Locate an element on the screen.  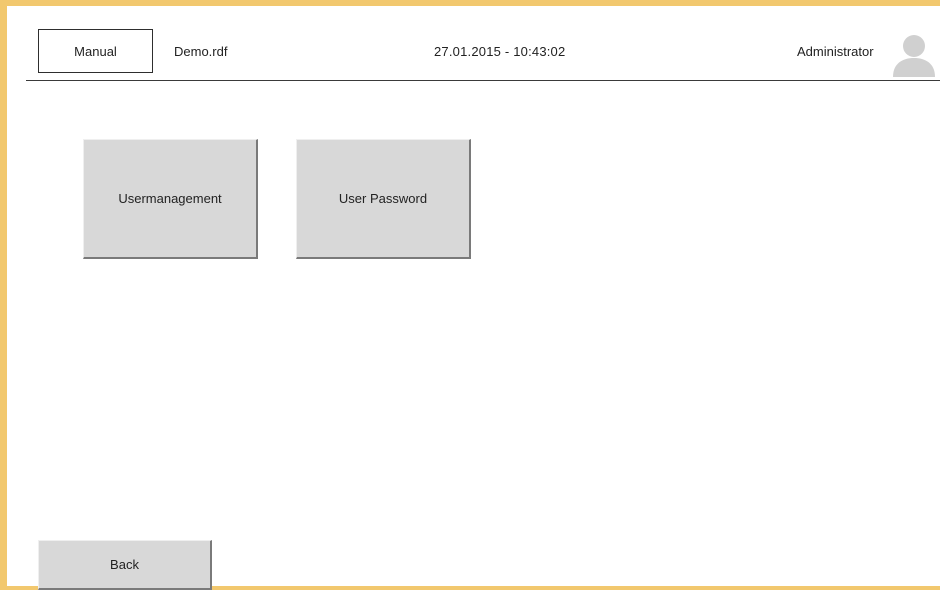
usermanagement-button-label: Usermanagement is located at coordinates (170, 198).